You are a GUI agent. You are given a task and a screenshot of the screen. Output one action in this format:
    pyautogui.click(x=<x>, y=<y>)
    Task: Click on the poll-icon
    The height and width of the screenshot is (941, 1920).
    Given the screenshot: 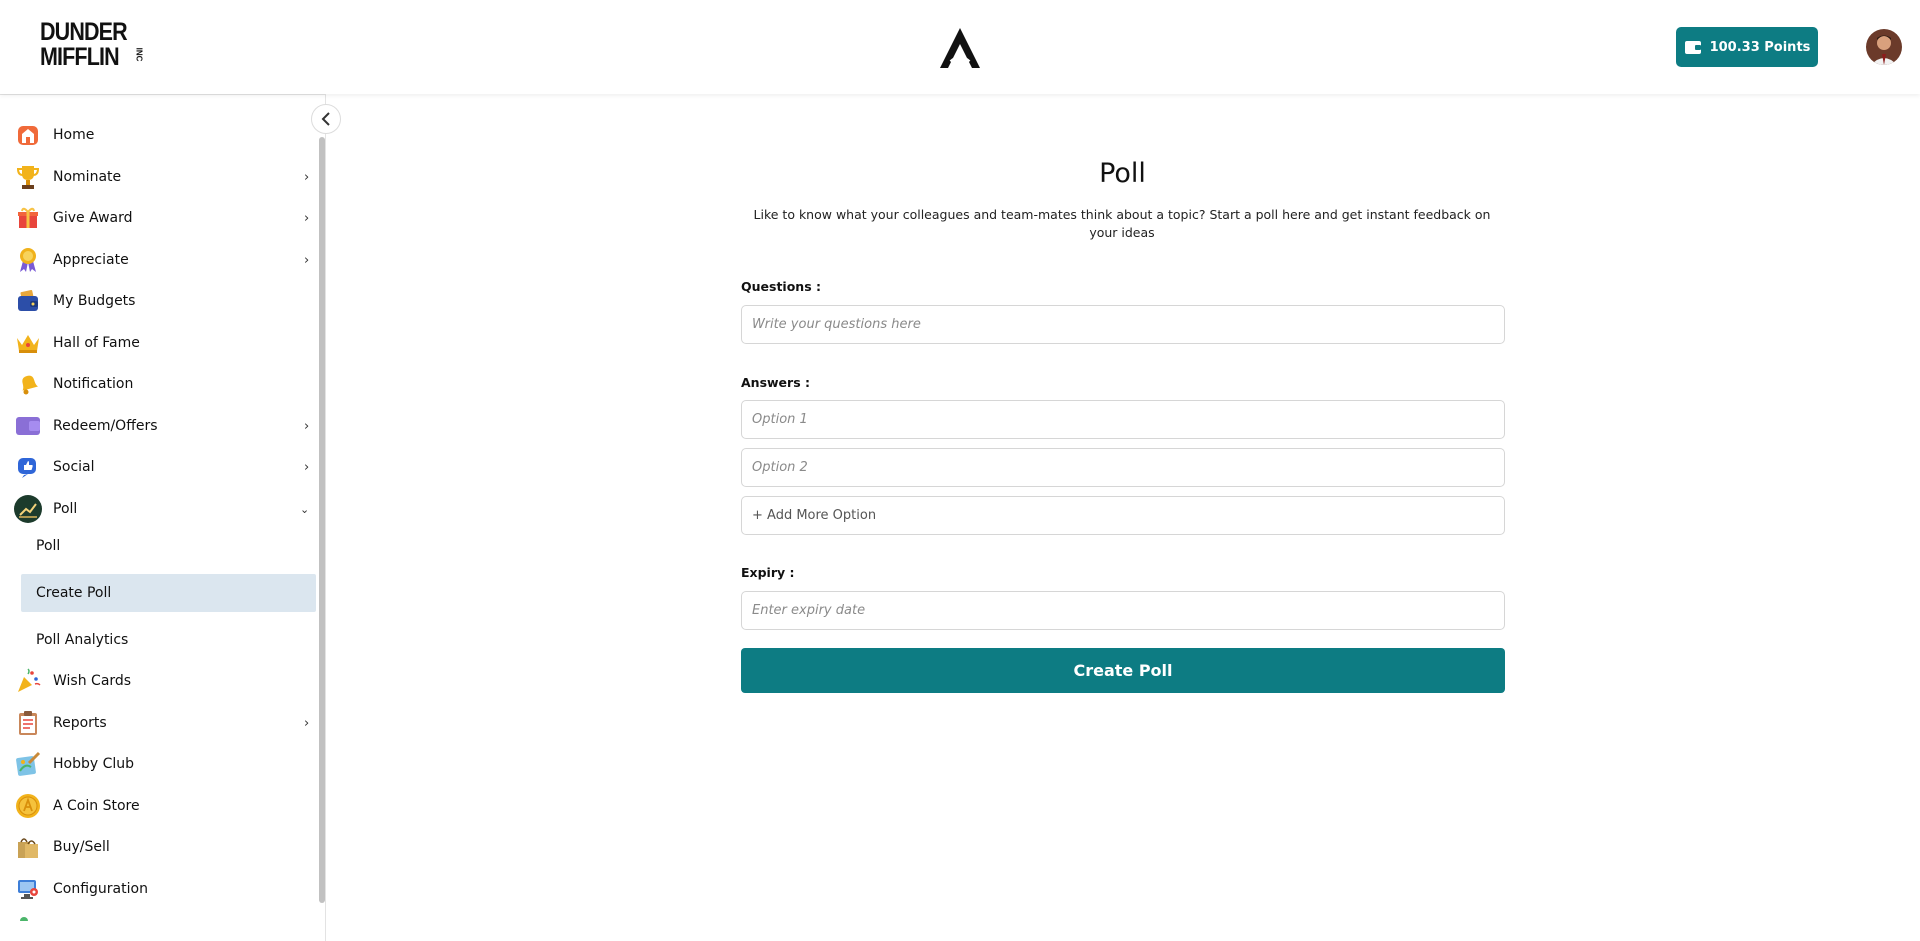 What is the action you would take?
    pyautogui.click(x=28, y=509)
    